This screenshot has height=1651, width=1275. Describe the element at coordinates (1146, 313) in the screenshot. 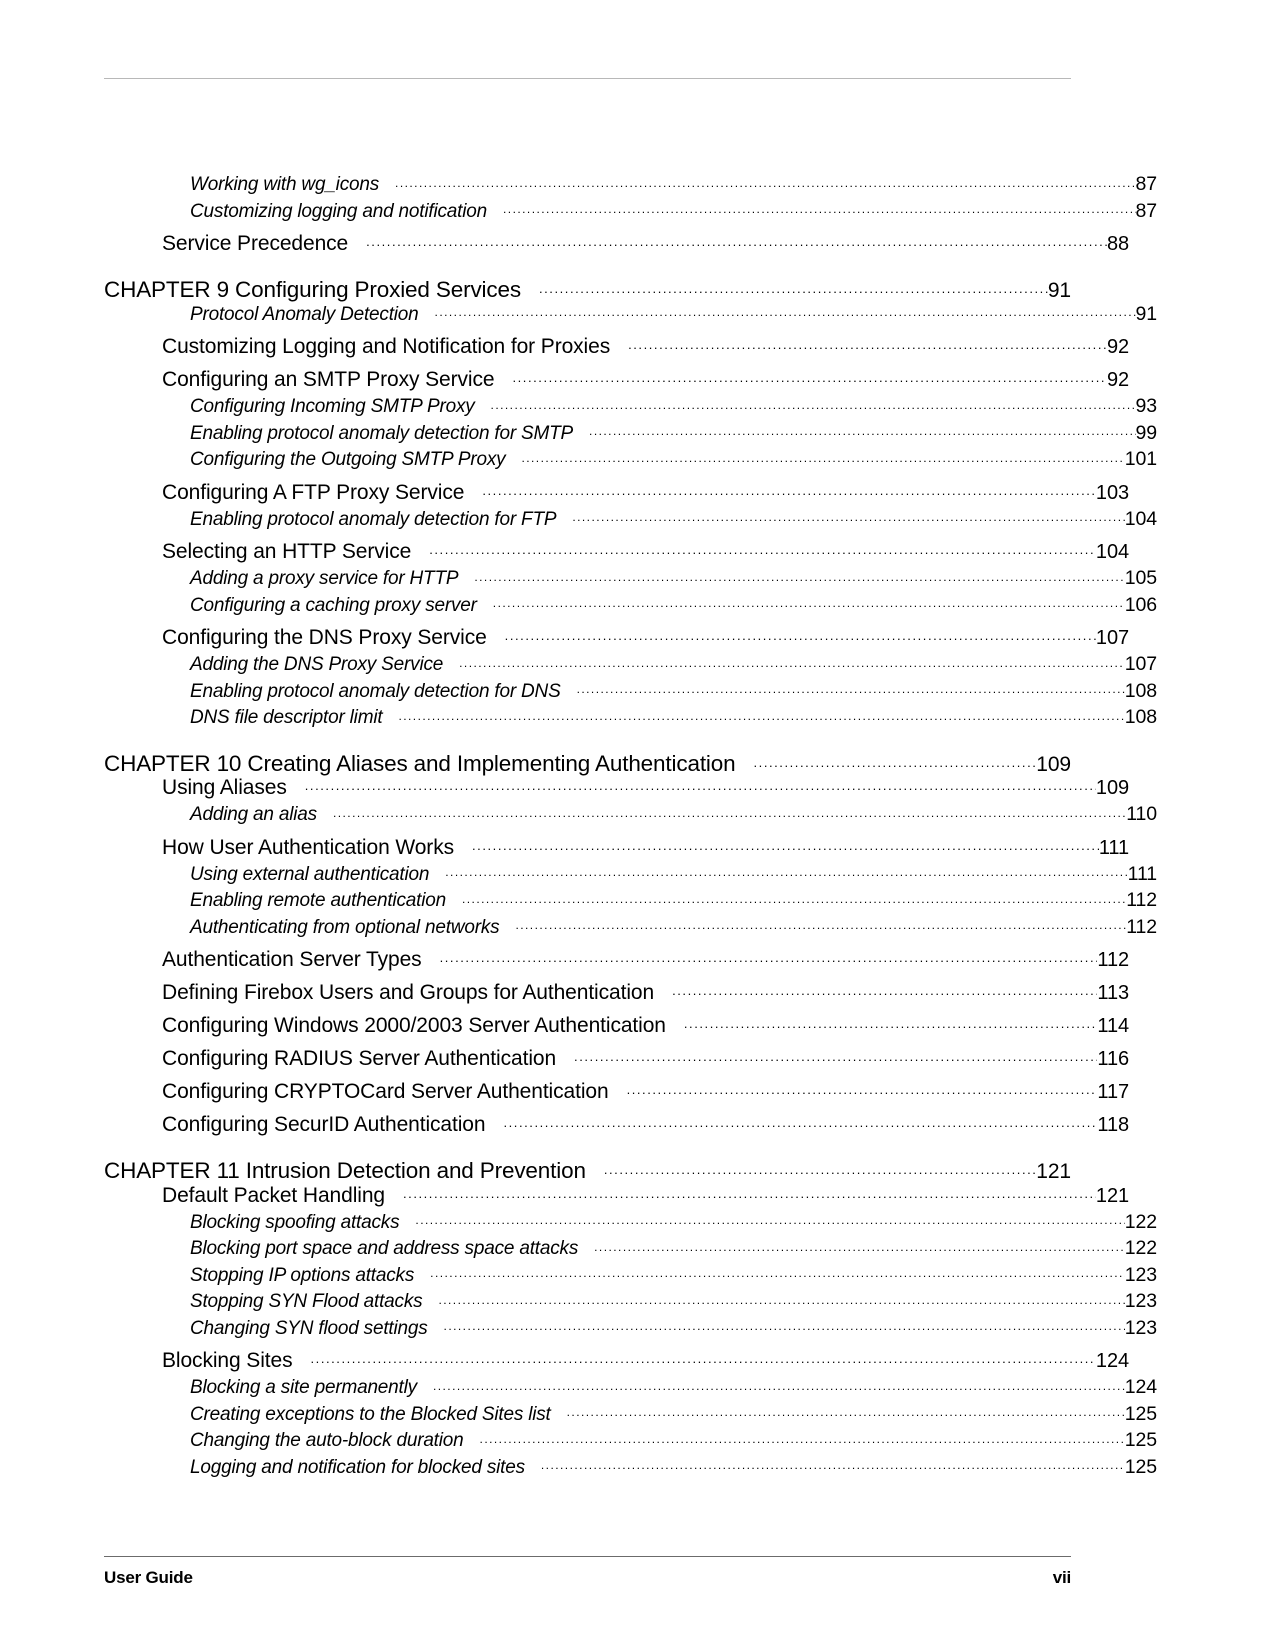

I see `toc-entry-page-number: 91` at that location.